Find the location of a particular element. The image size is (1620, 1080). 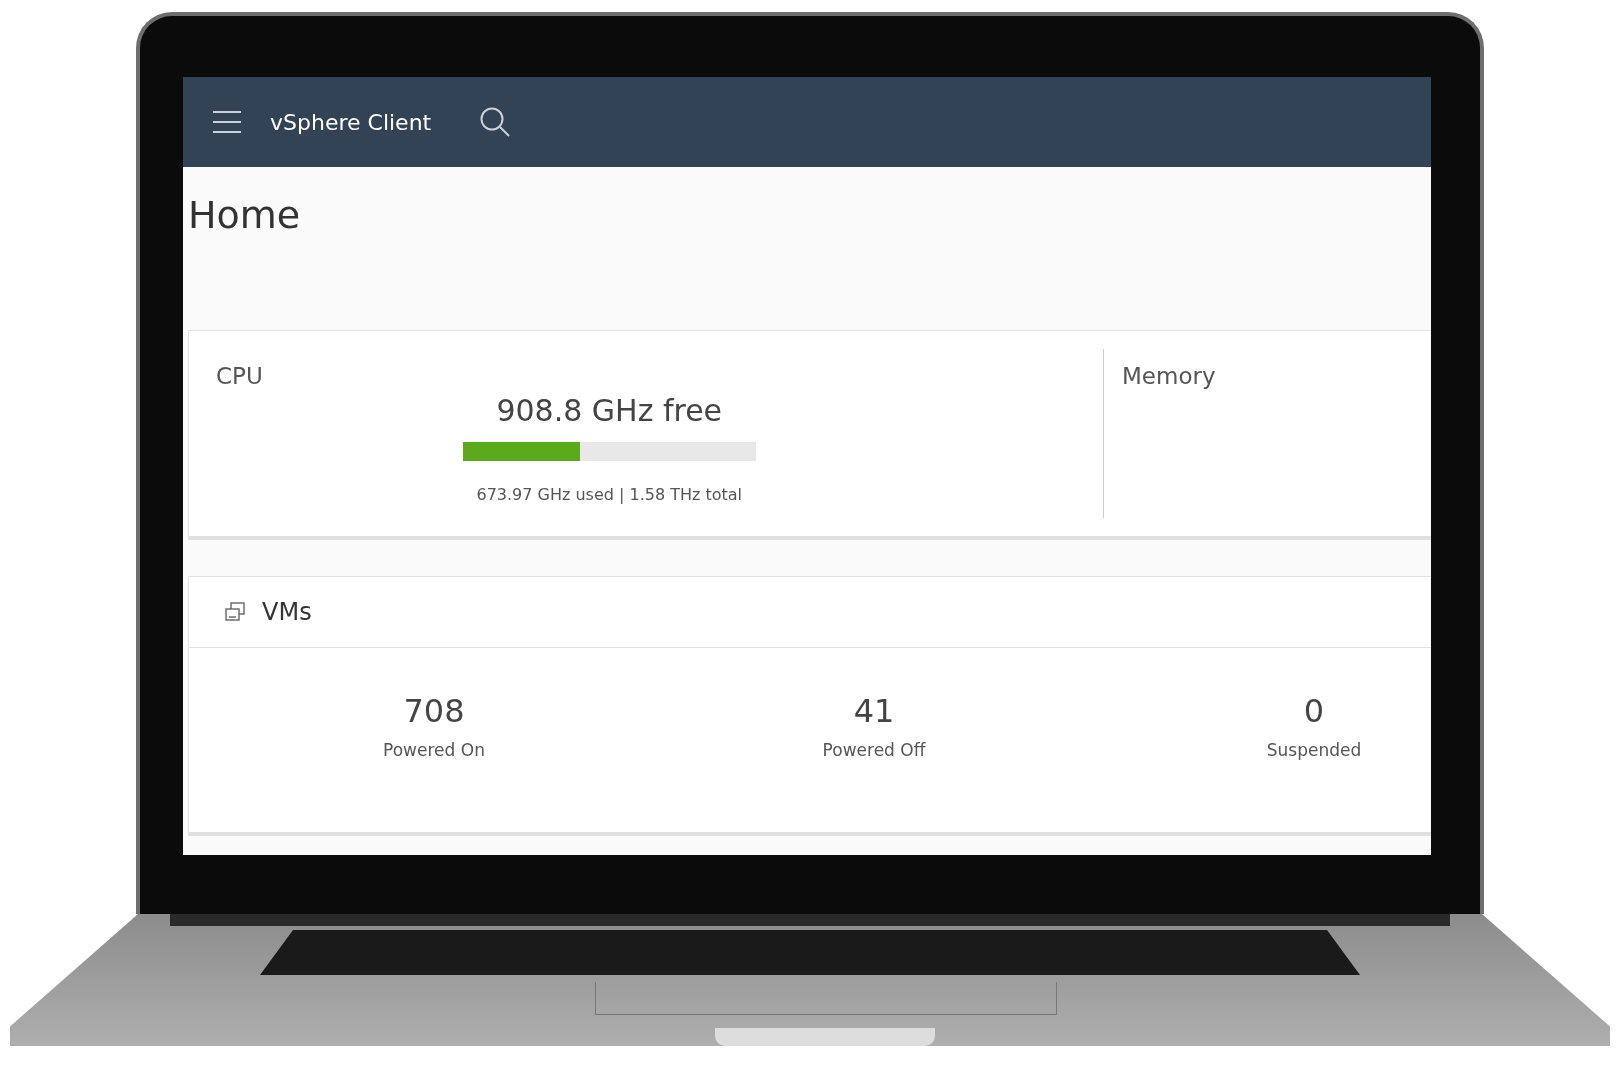

menu-icon is located at coordinates (227, 122).